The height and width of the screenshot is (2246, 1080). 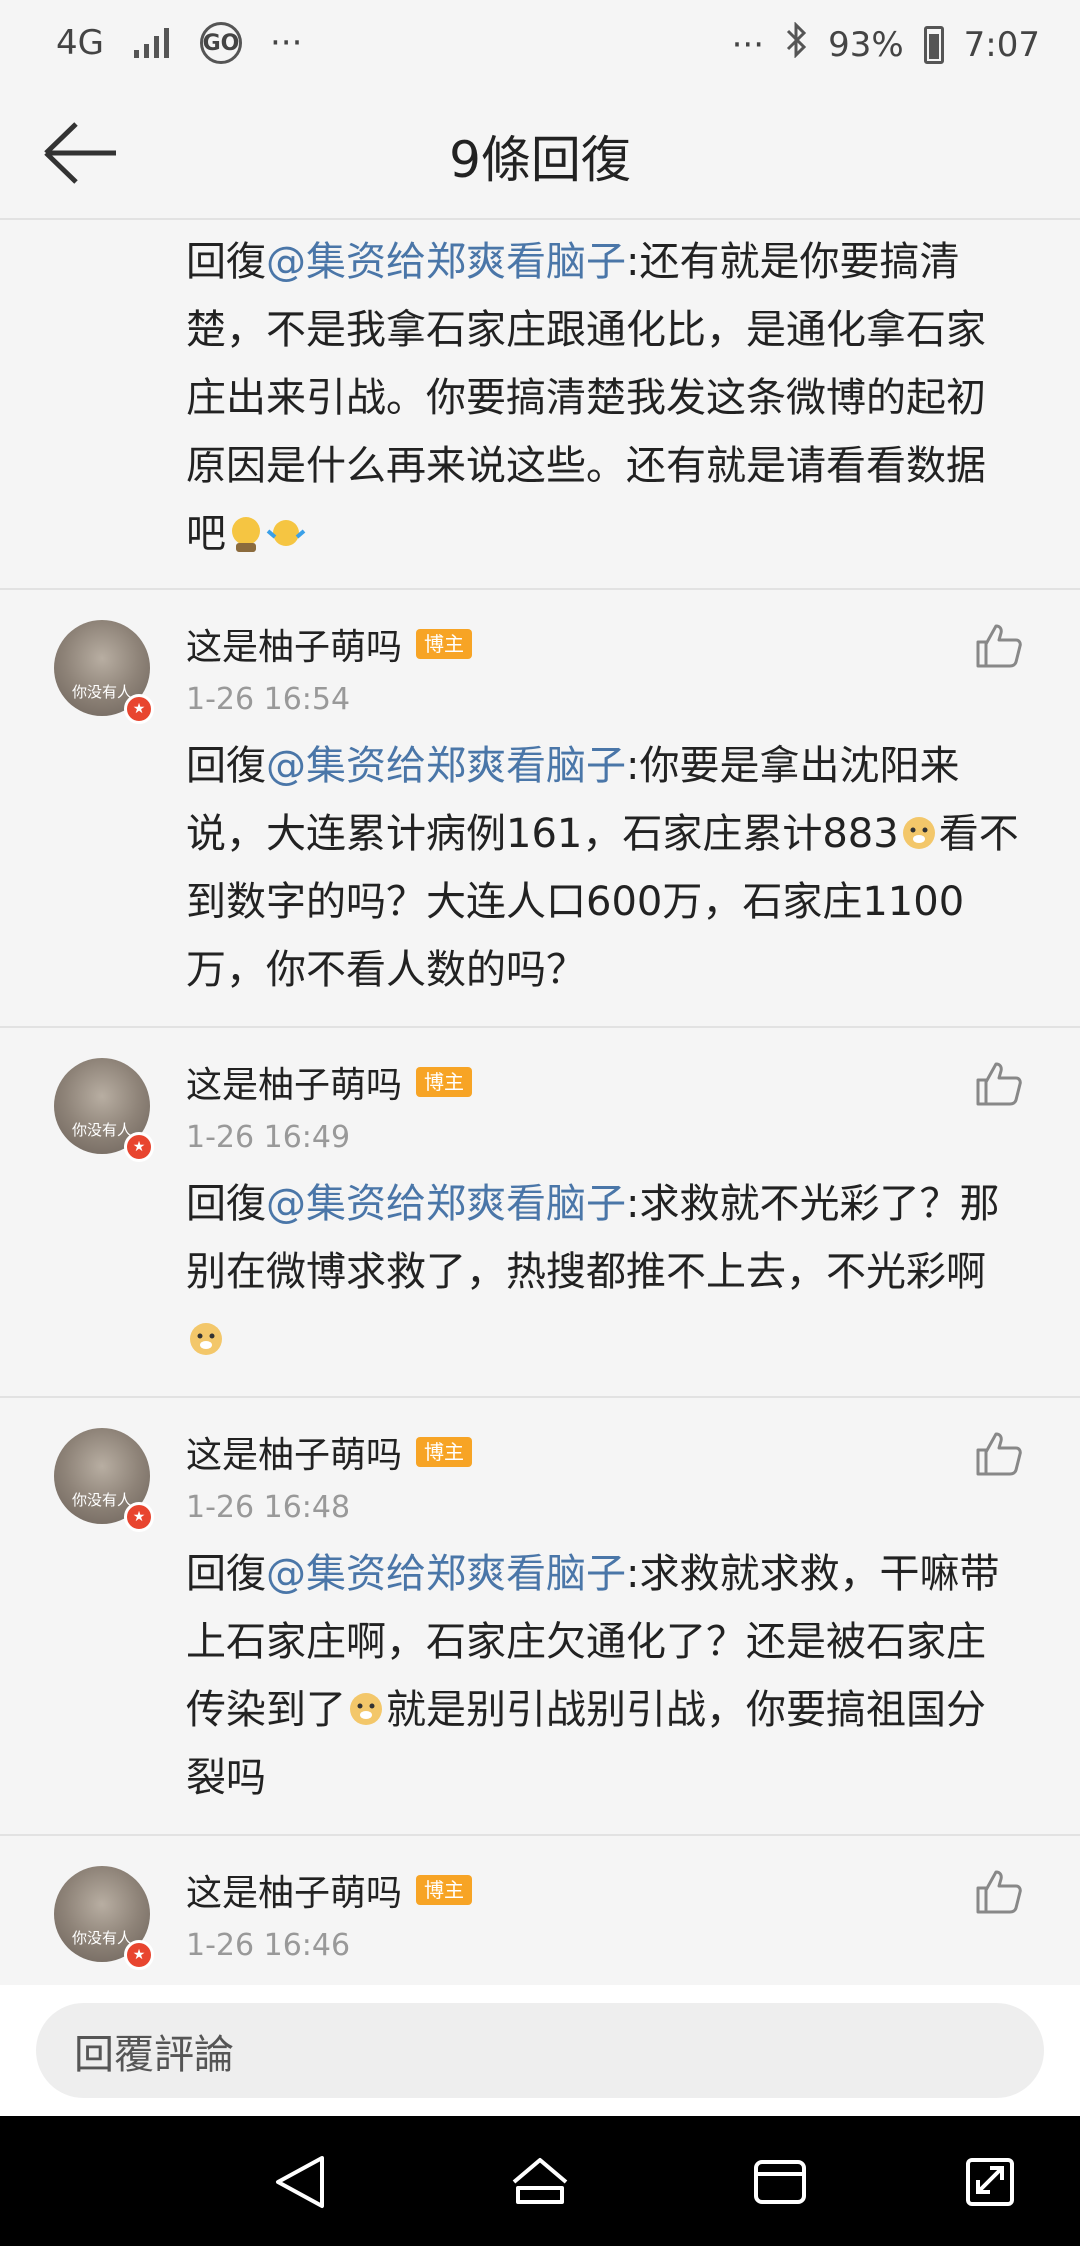 What do you see at coordinates (286, 533) in the screenshot?
I see `shrug-emoji-icon` at bounding box center [286, 533].